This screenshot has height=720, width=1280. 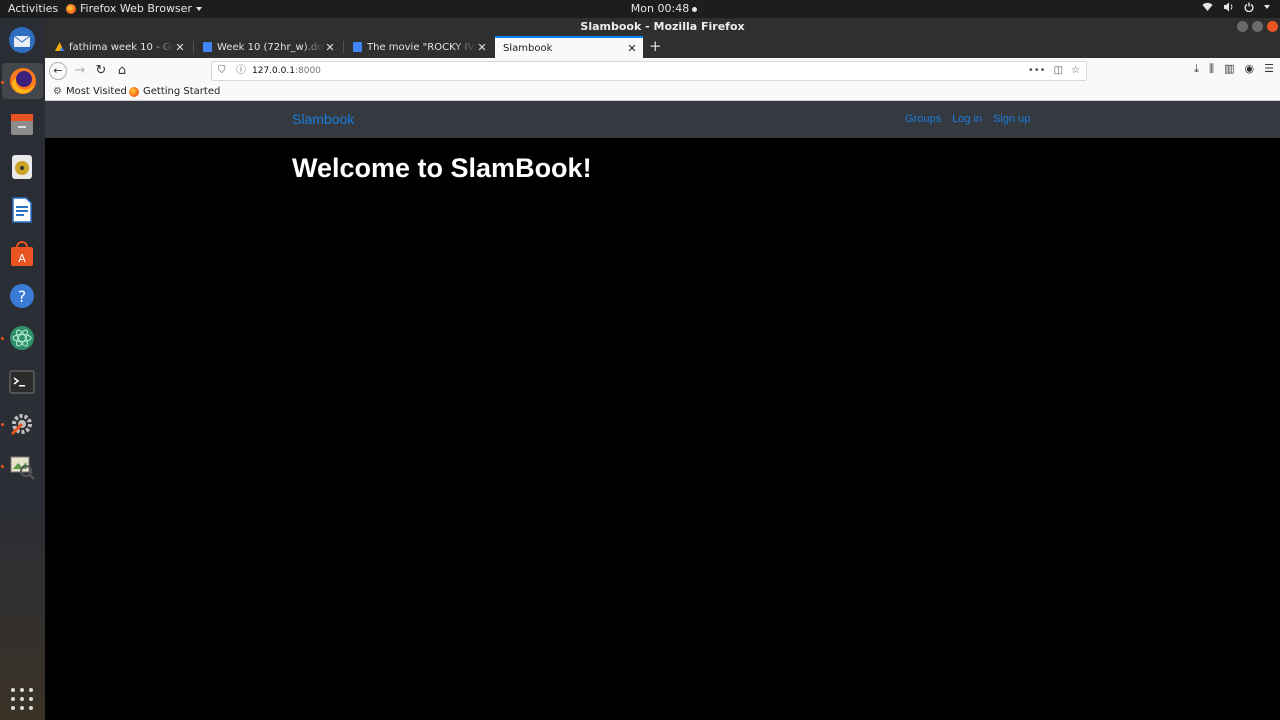 What do you see at coordinates (1272, 26) in the screenshot?
I see `close-window-button` at bounding box center [1272, 26].